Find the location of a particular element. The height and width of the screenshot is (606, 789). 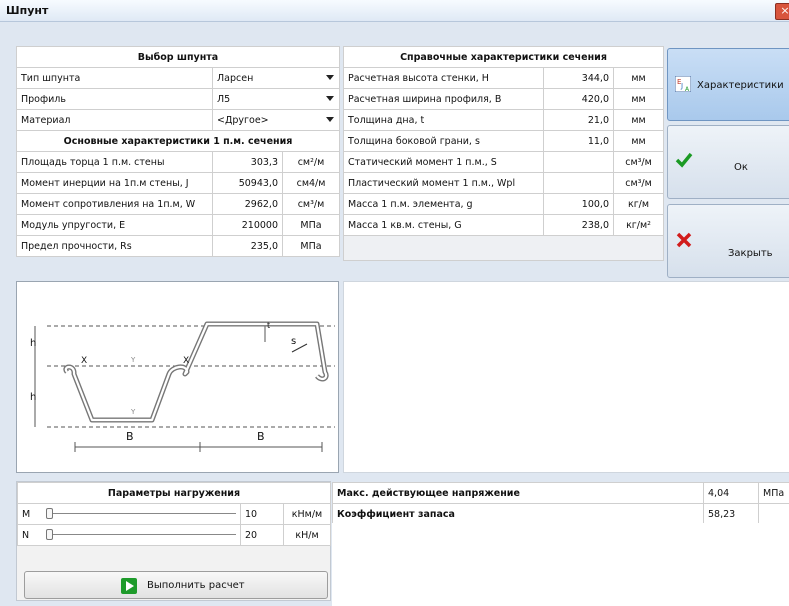

profile-dropdown: Л5 is located at coordinates (276, 99).